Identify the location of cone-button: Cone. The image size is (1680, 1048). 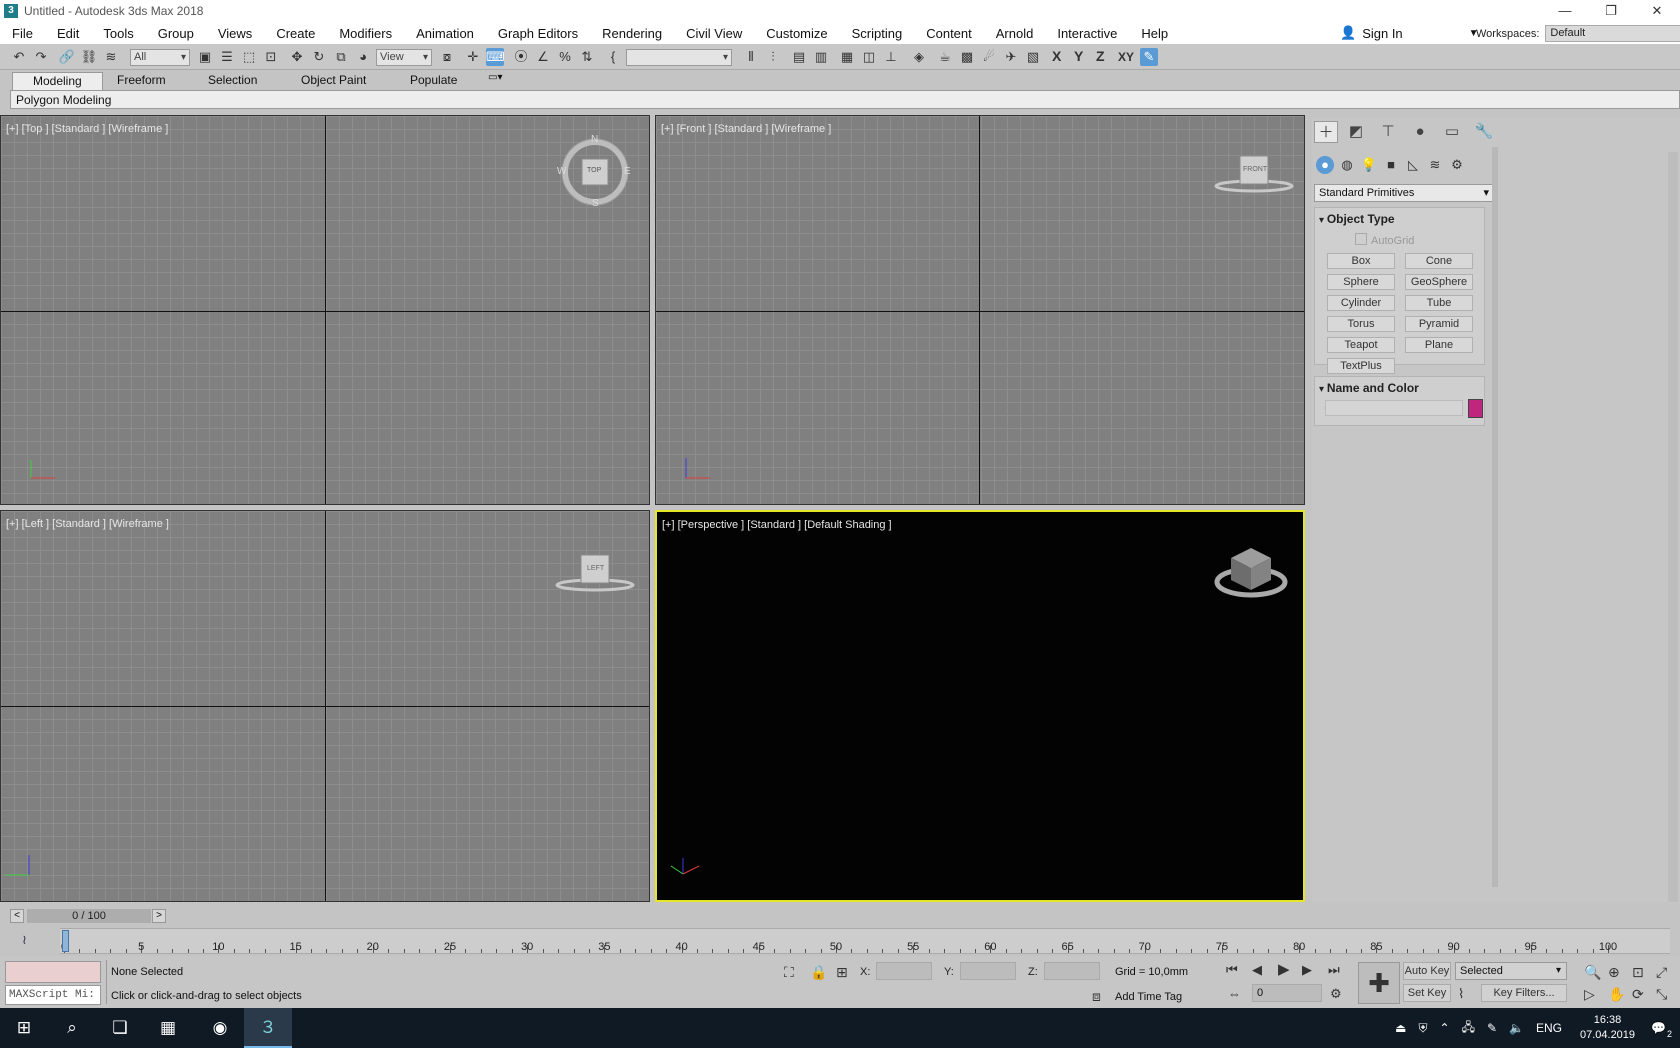
(1439, 261).